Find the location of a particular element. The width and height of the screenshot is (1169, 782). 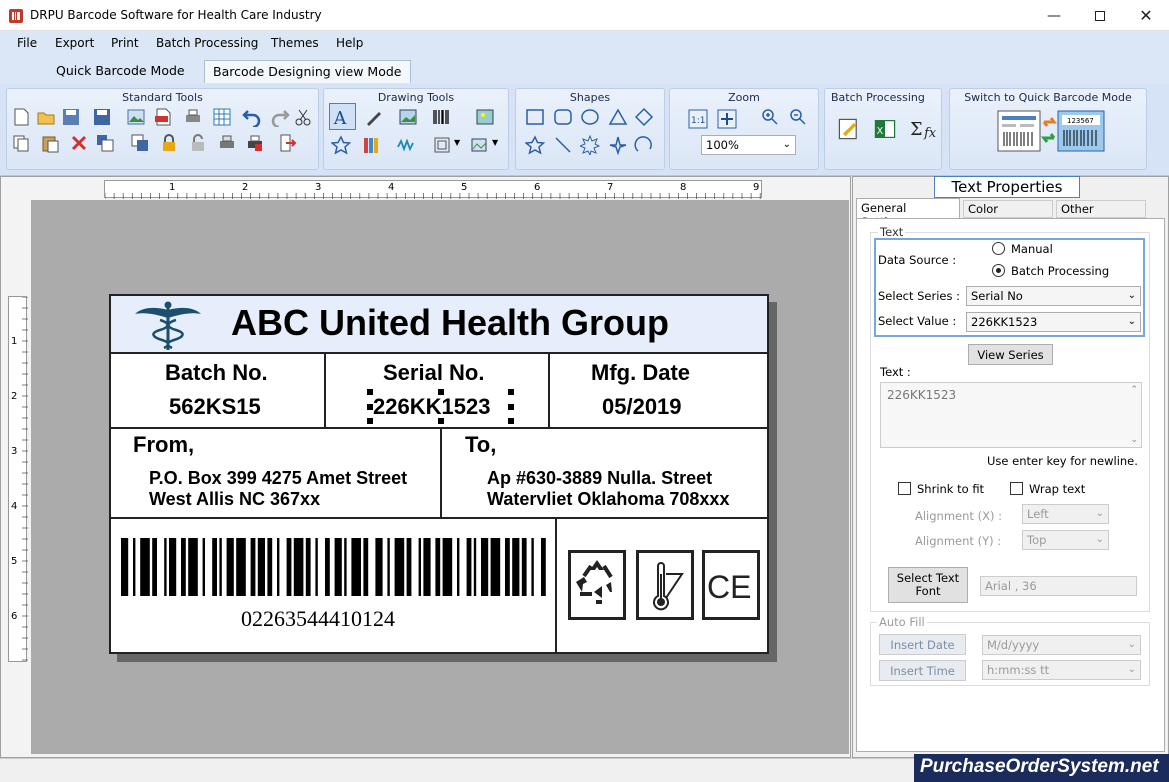

ce-mark-icon: CE is located at coordinates (731, 585).